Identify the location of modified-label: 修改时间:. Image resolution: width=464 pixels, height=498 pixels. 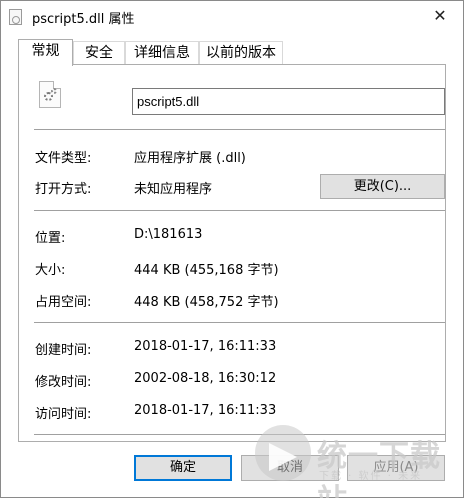
(63, 382).